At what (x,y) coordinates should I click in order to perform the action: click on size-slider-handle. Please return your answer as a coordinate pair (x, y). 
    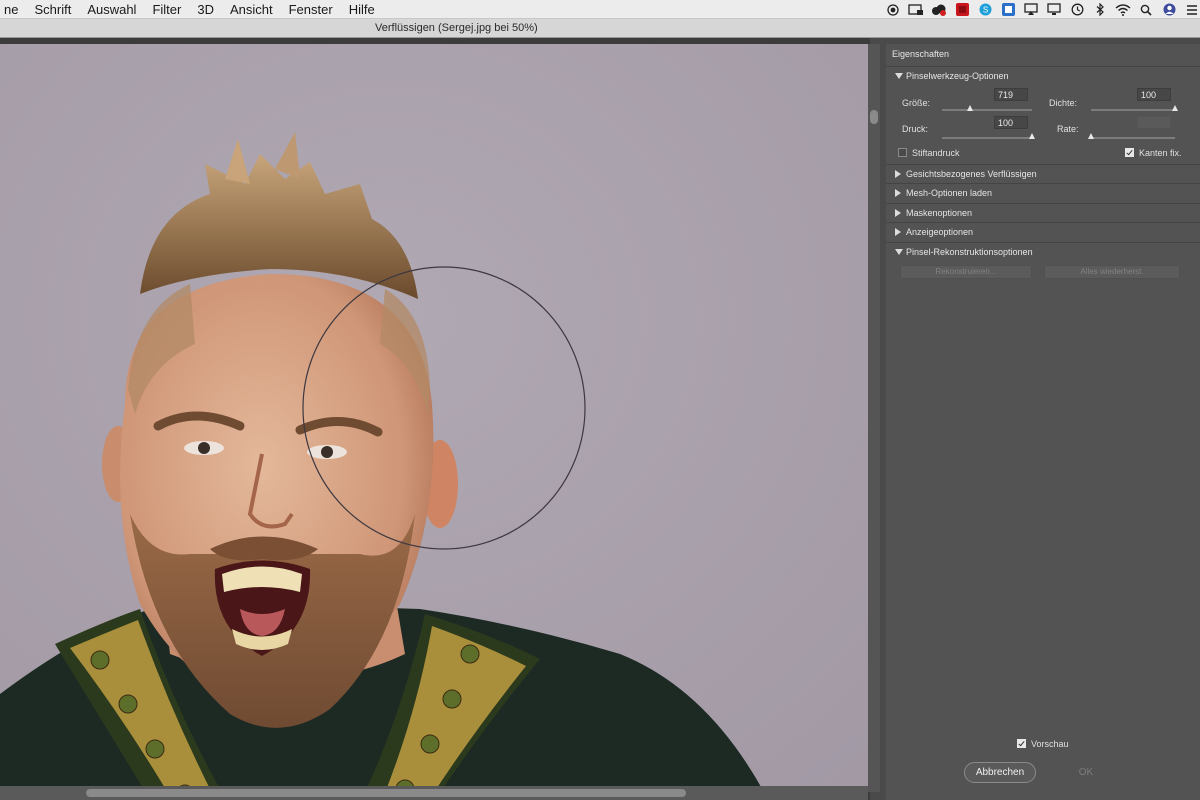
    Looking at the image, I should click on (969, 108).